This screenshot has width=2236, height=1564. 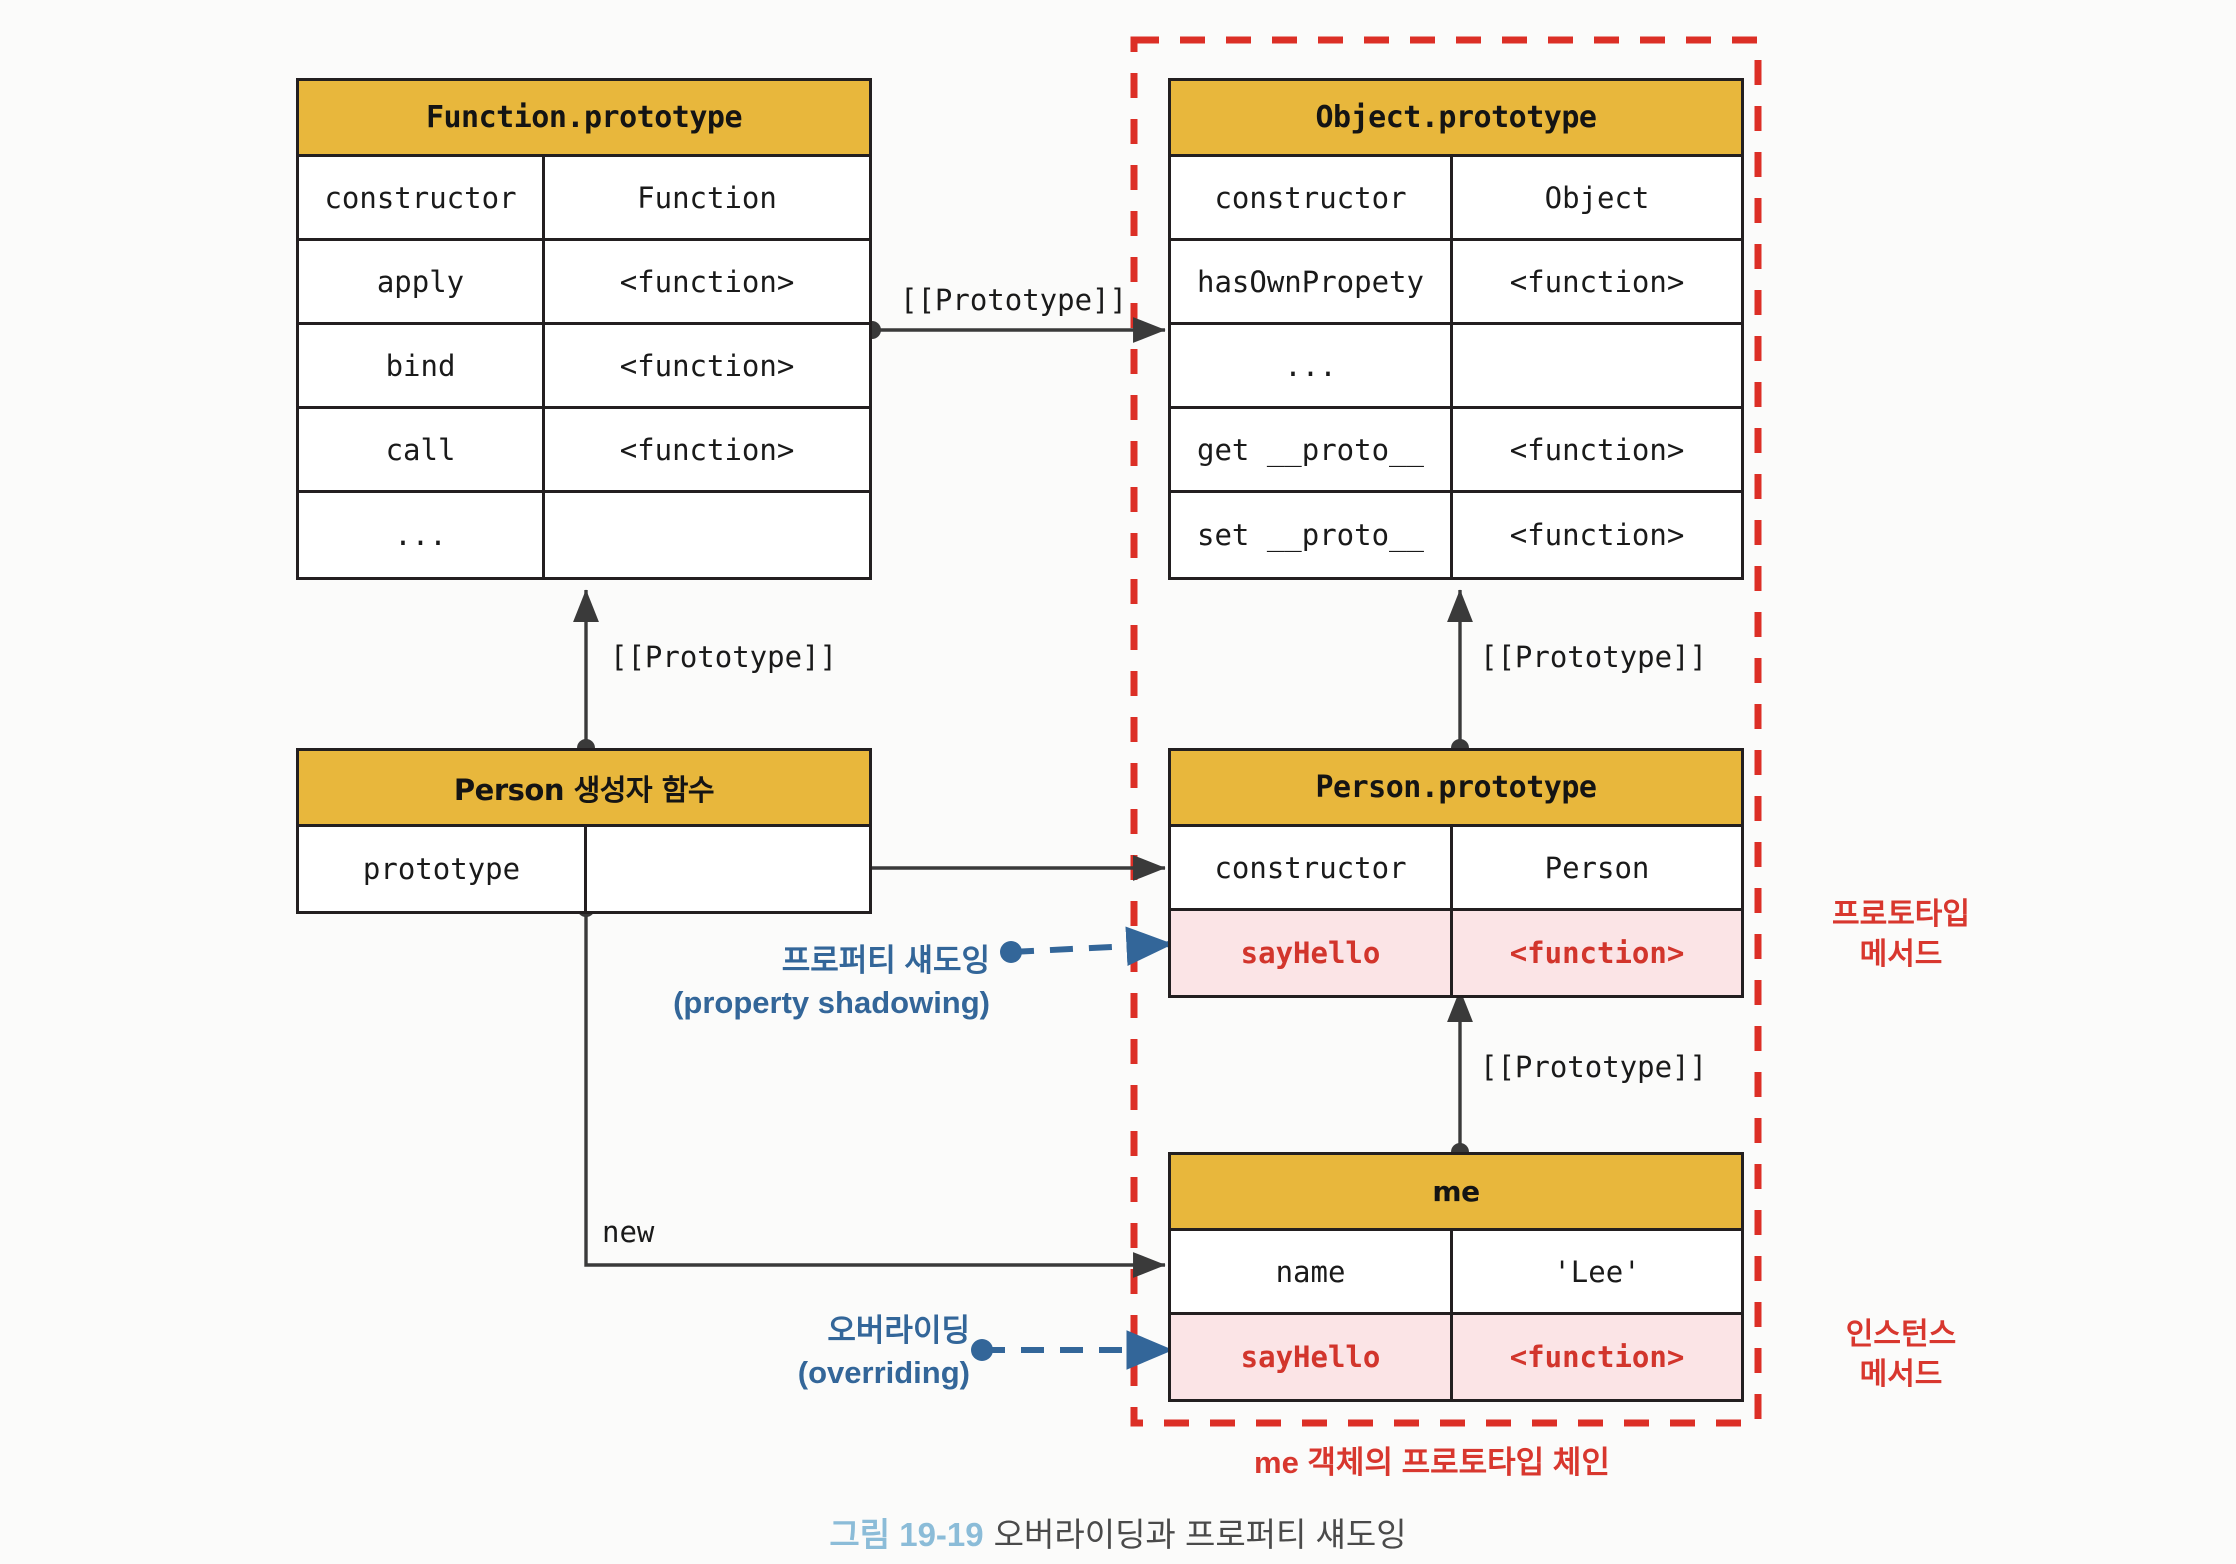 I want to click on edge-functionproto-to-objectproto, so click(x=1014, y=330).